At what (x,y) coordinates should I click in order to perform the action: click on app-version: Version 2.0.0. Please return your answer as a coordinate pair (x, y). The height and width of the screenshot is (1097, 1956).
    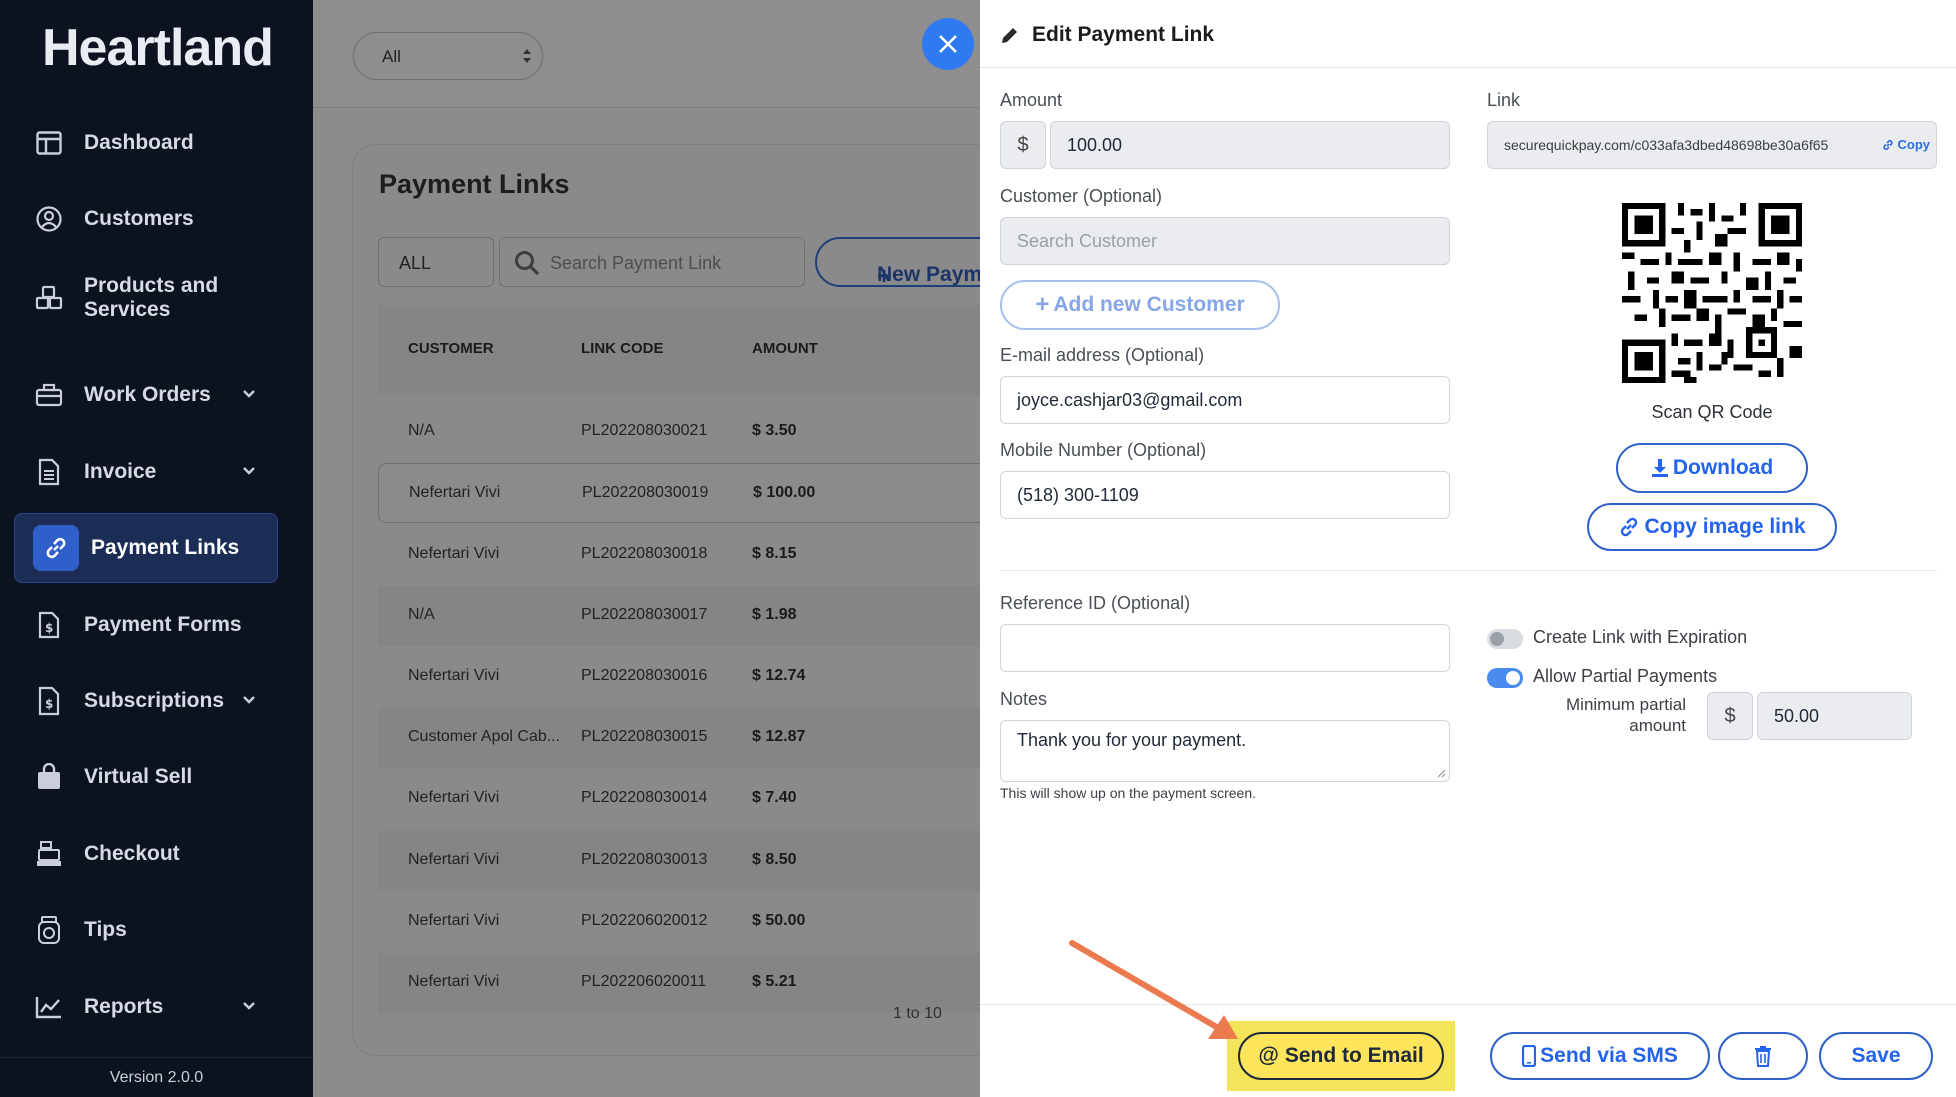
    Looking at the image, I should click on (156, 1077).